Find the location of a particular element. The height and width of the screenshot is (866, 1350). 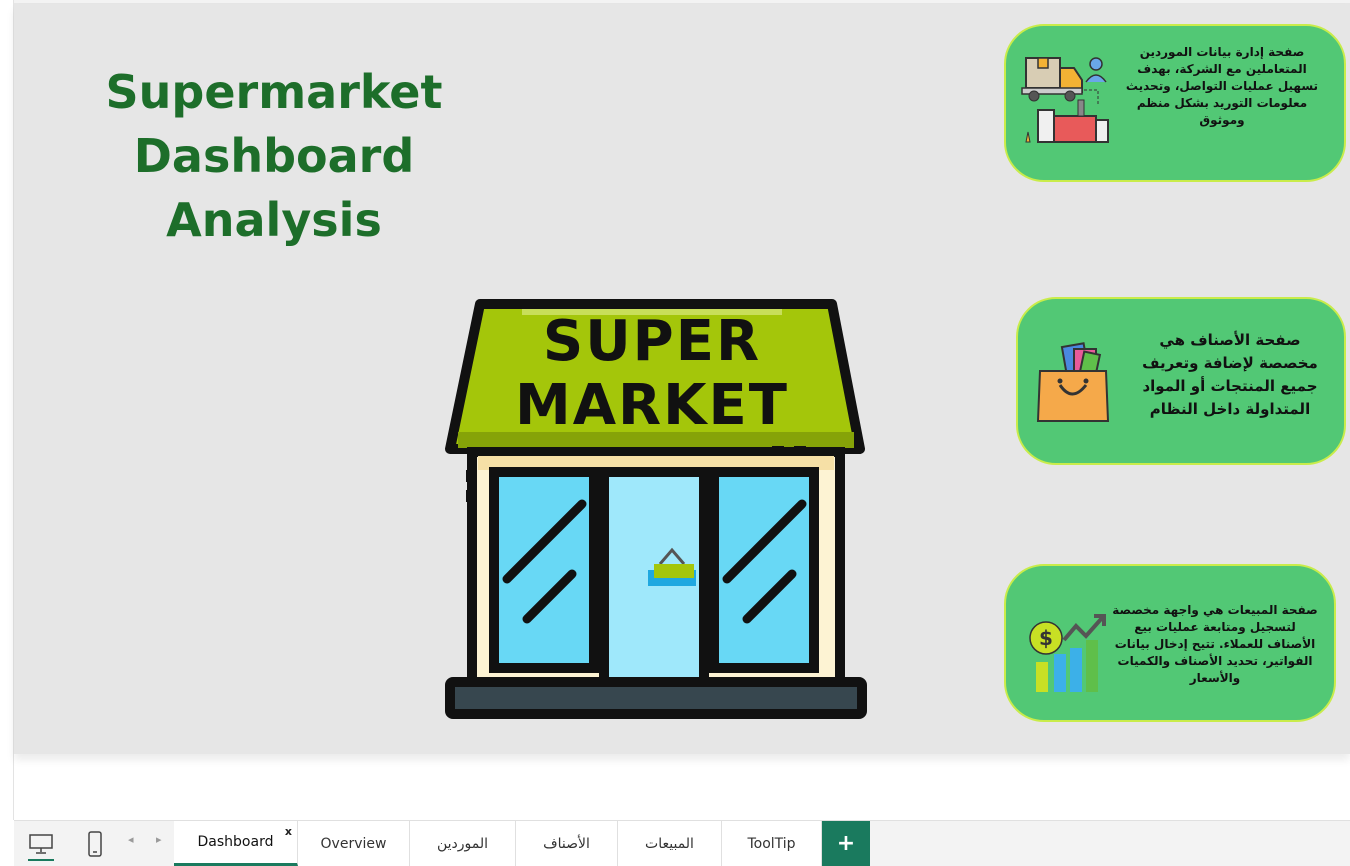

scroll-tabs-left-button: ◂ is located at coordinates (131, 839).